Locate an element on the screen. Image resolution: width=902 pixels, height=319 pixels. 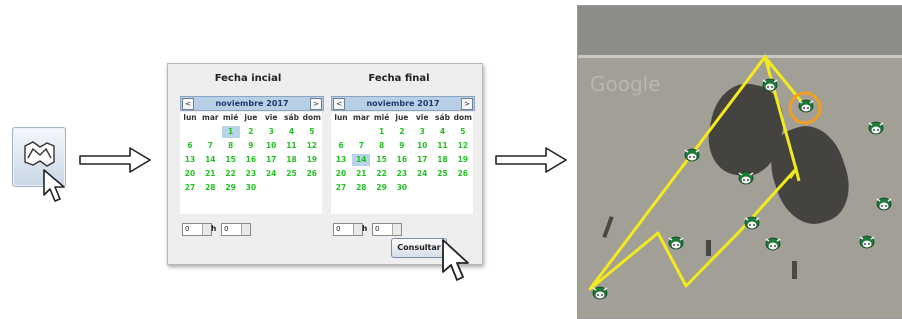
start-day-cell: 13 is located at coordinates (190, 160).